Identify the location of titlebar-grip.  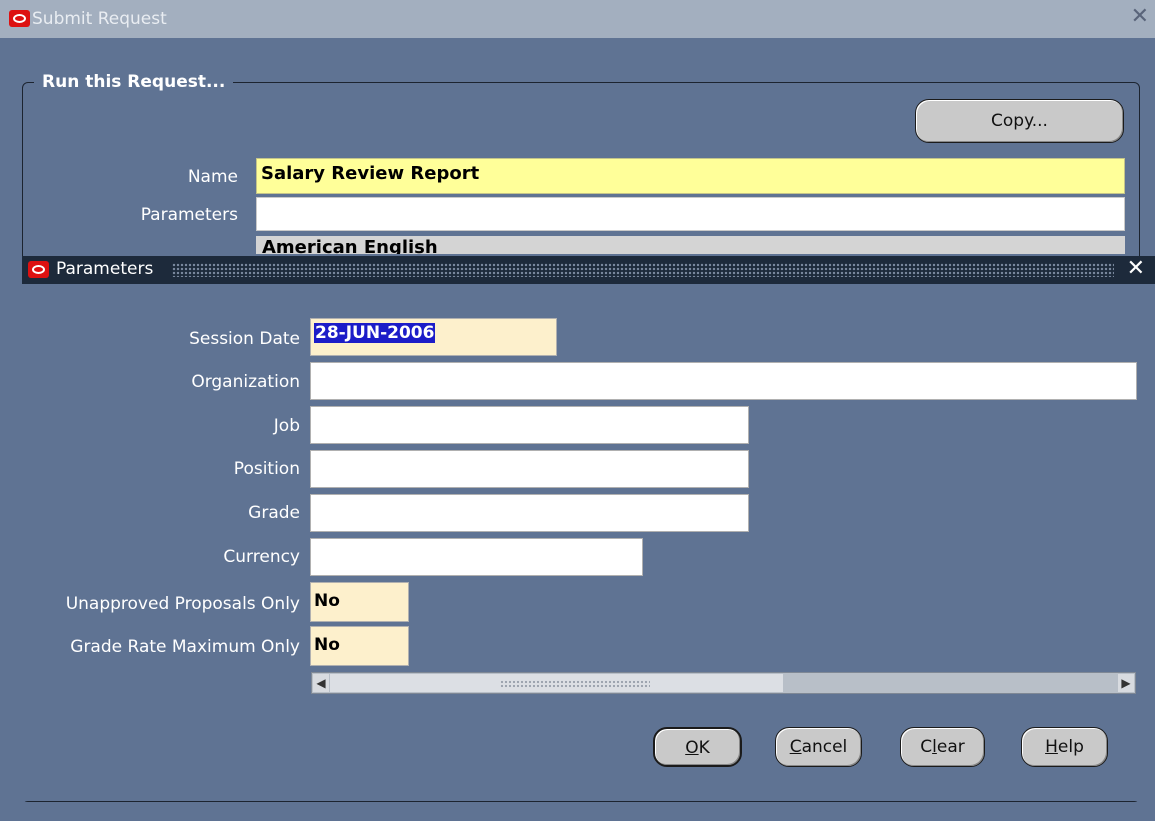
(643, 270).